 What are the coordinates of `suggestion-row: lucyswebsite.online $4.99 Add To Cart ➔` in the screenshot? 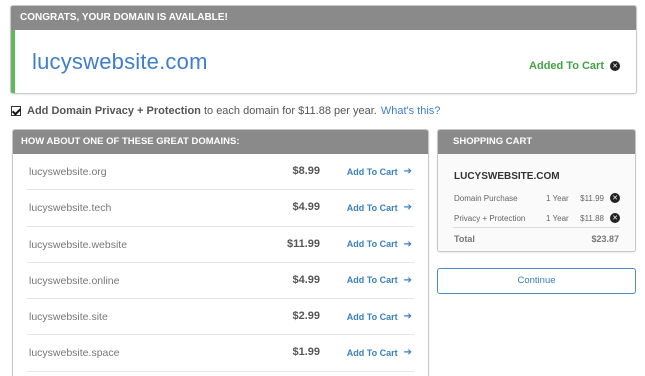 It's located at (220, 281).